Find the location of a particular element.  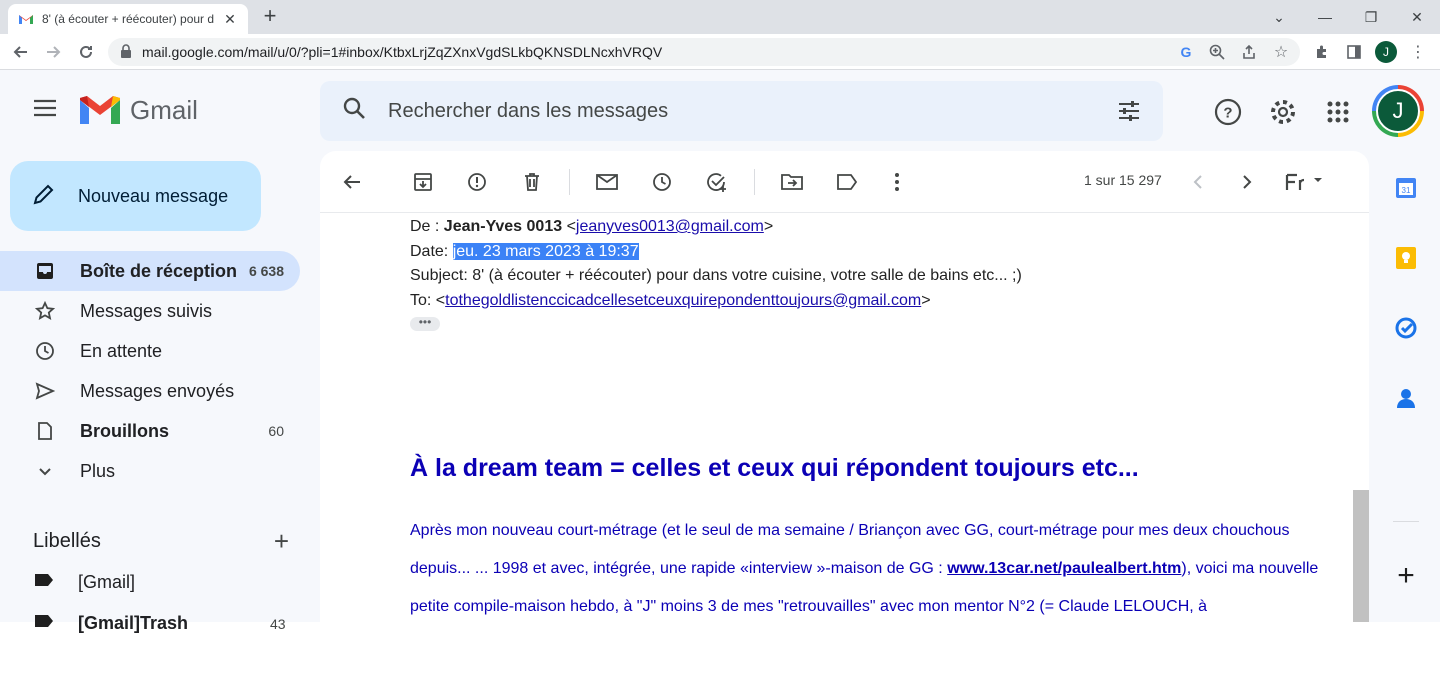

report-spam-icon is located at coordinates (477, 182).